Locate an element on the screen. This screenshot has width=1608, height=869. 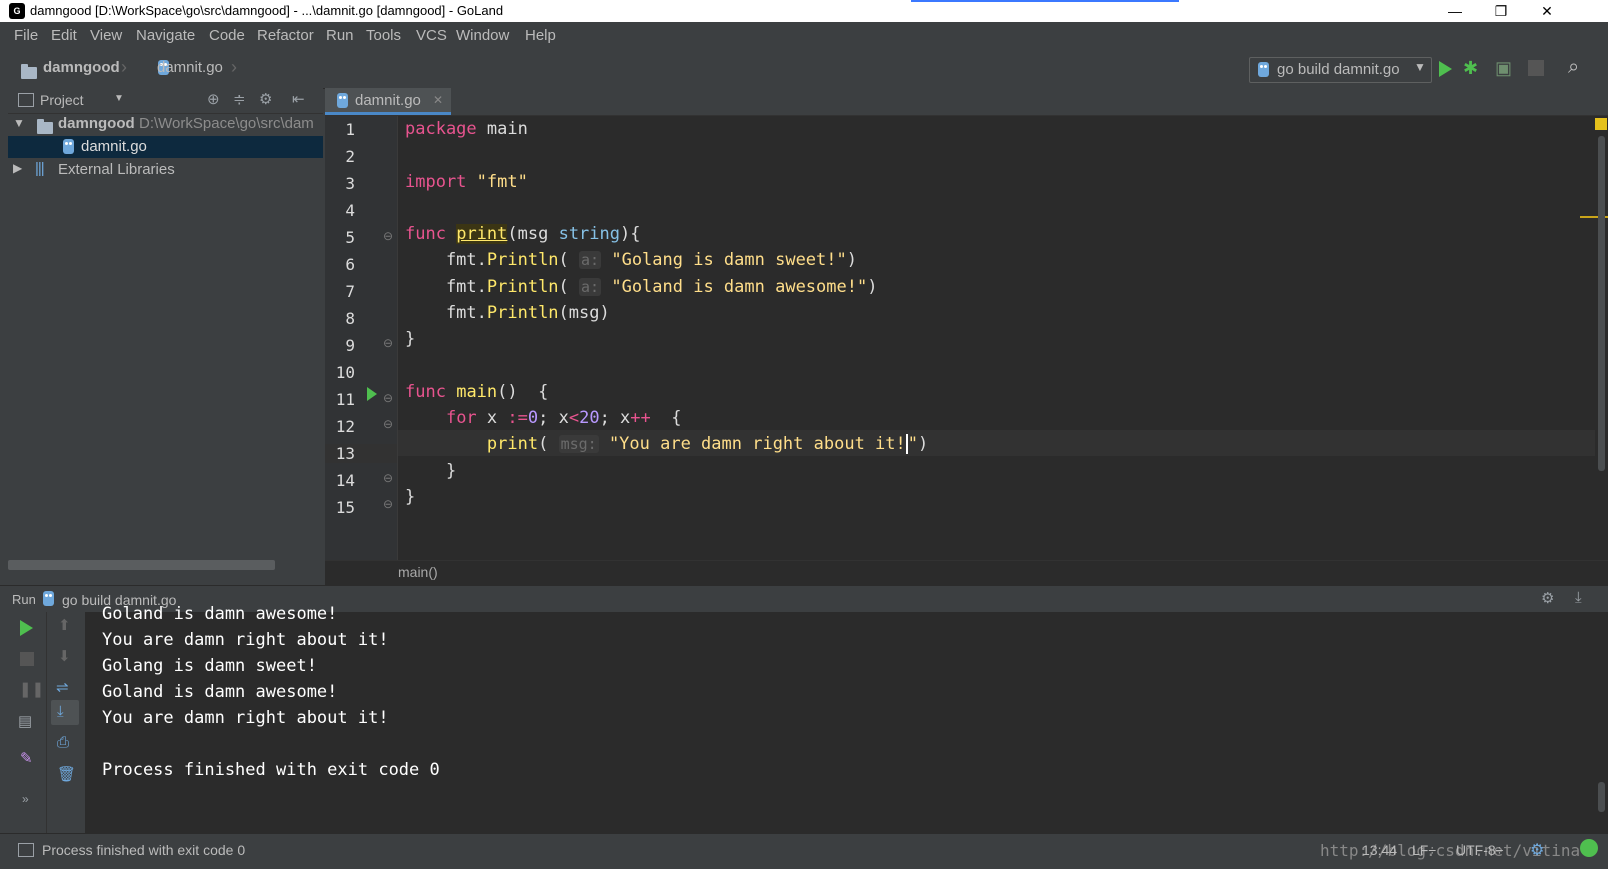
inspection-status-icon is located at coordinates (1601, 124).